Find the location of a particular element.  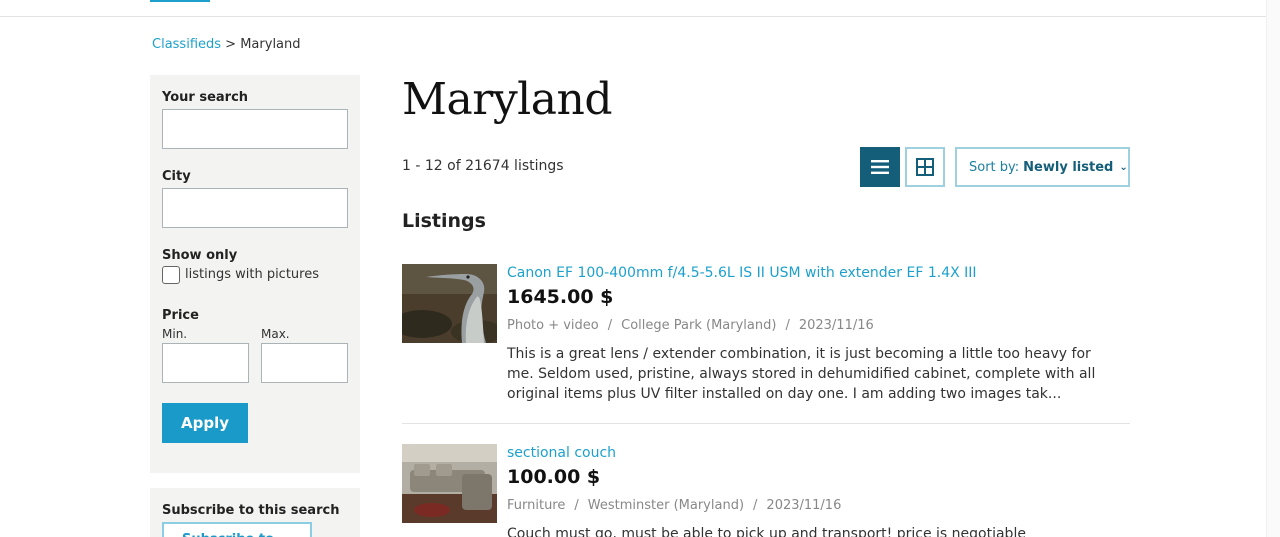

search-input is located at coordinates (255, 129).